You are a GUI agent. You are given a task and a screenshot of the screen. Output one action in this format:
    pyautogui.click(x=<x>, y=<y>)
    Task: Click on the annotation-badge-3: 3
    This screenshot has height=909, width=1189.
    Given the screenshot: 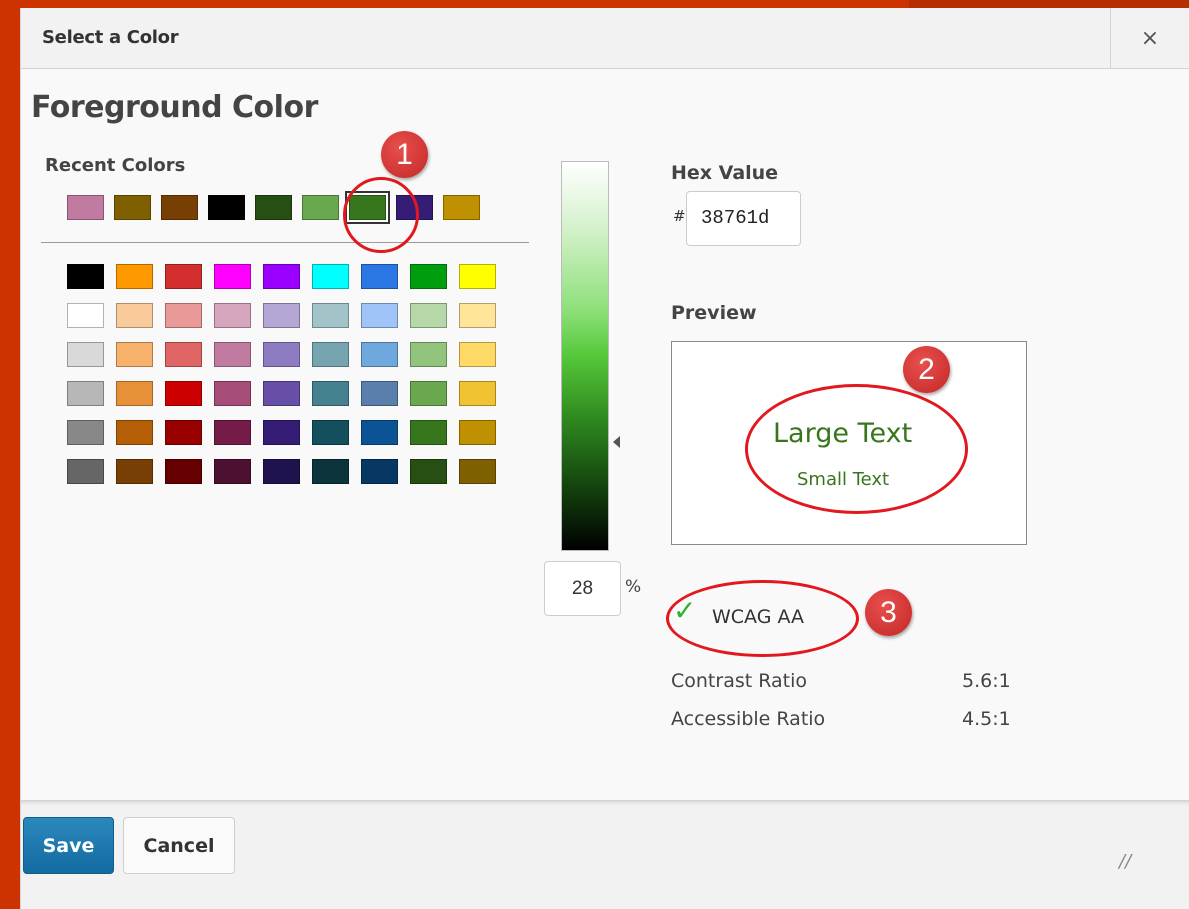 What is the action you would take?
    pyautogui.click(x=888, y=612)
    